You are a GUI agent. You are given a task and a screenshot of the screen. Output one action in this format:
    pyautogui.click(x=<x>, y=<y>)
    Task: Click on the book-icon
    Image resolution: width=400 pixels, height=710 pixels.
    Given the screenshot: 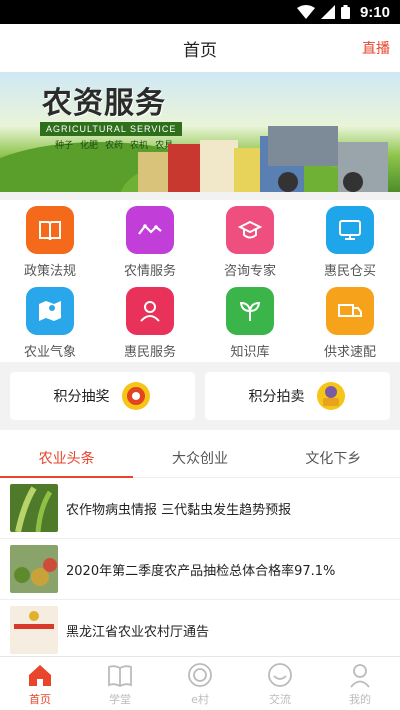 What is the action you would take?
    pyautogui.click(x=50, y=230)
    